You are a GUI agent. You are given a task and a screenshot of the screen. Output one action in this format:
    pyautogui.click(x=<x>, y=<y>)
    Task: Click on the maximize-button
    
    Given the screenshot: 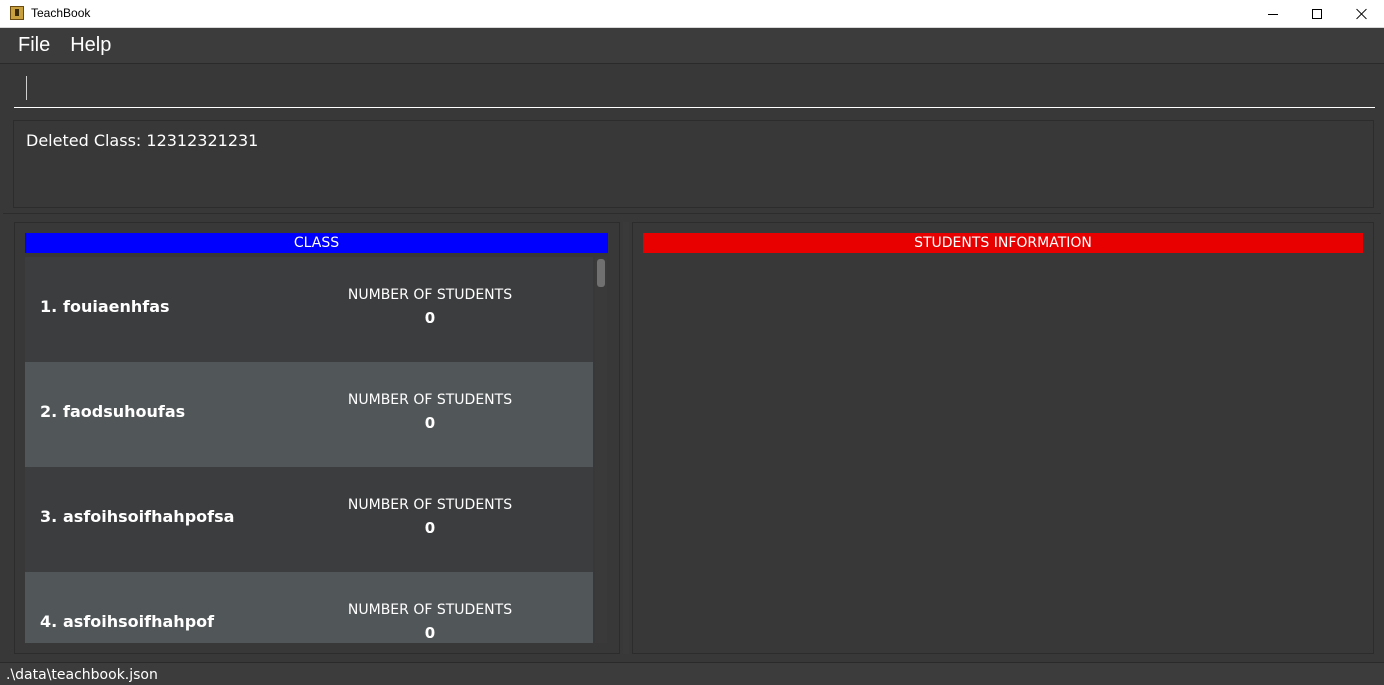 What is the action you would take?
    pyautogui.click(x=1317, y=14)
    